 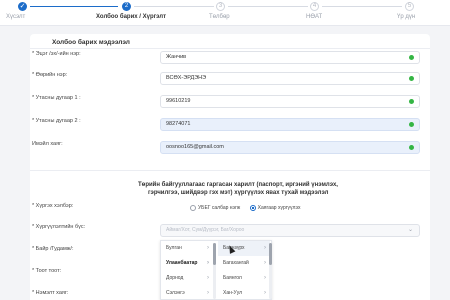 I want to click on extra-address-label: * Нэмэлт хаяг:, so click(x=50, y=293).